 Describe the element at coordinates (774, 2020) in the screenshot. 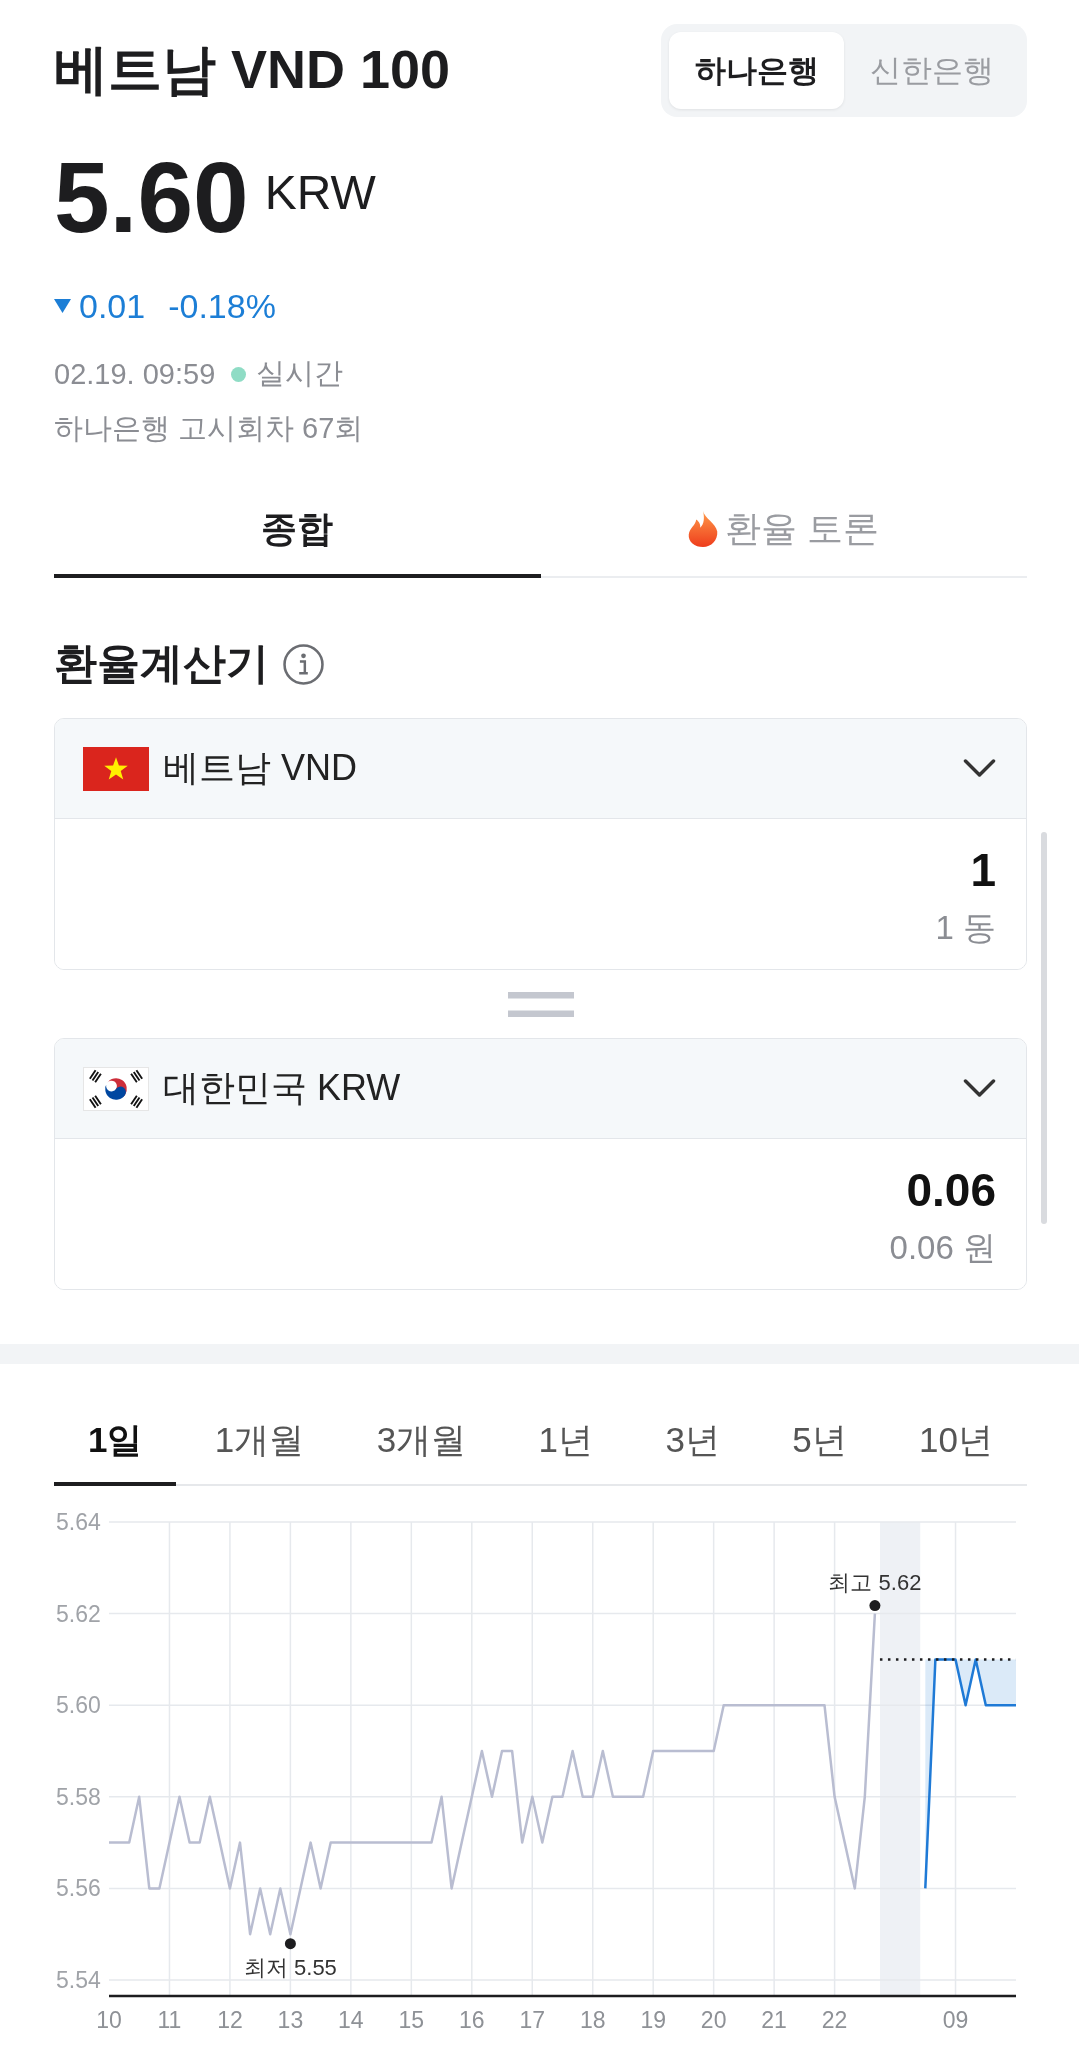

I see `x-axis-label: 21` at that location.